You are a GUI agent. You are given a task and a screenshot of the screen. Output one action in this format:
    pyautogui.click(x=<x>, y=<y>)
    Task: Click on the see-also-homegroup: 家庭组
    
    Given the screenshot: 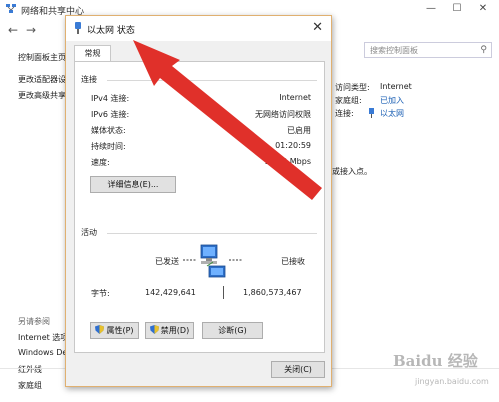 What is the action you would take?
    pyautogui.click(x=30, y=385)
    